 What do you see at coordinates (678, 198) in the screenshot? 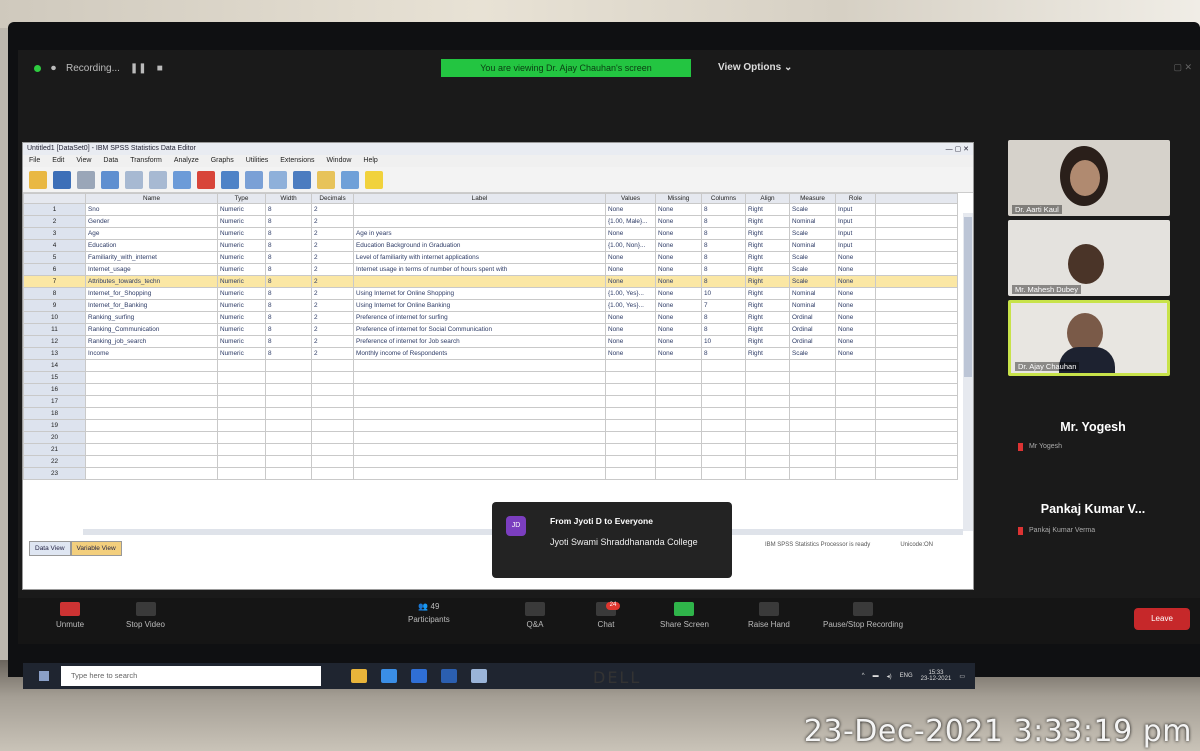
I see `col-header: Missing` at bounding box center [678, 198].